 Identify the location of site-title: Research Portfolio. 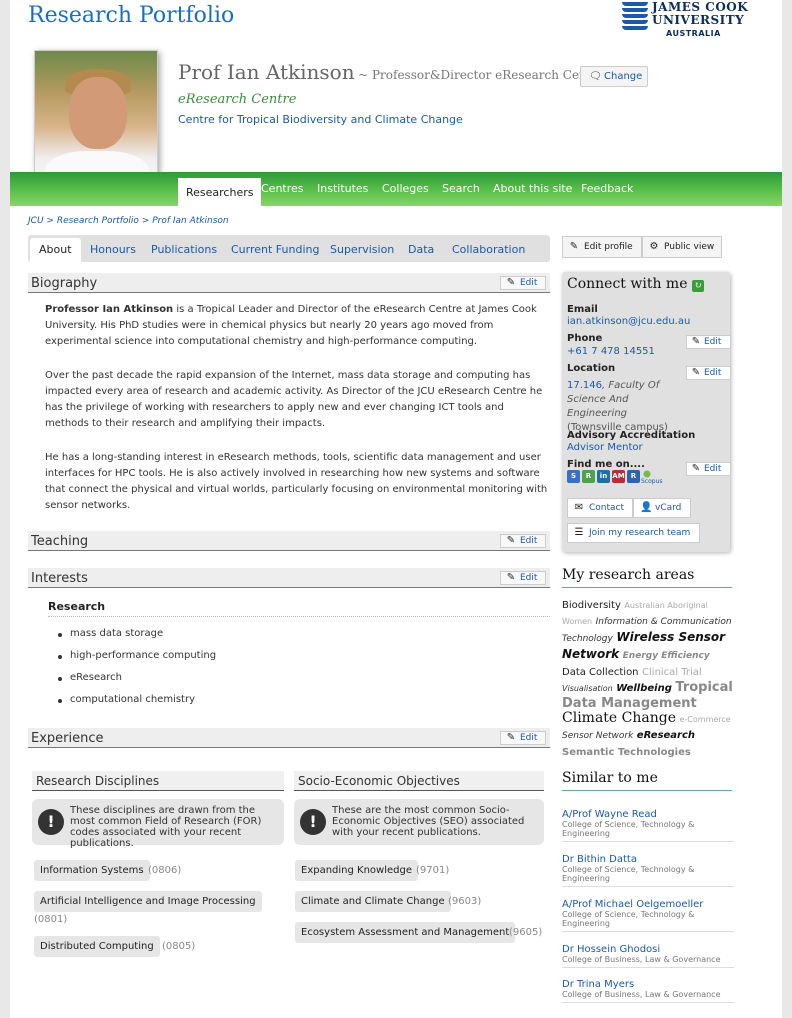
(131, 15).